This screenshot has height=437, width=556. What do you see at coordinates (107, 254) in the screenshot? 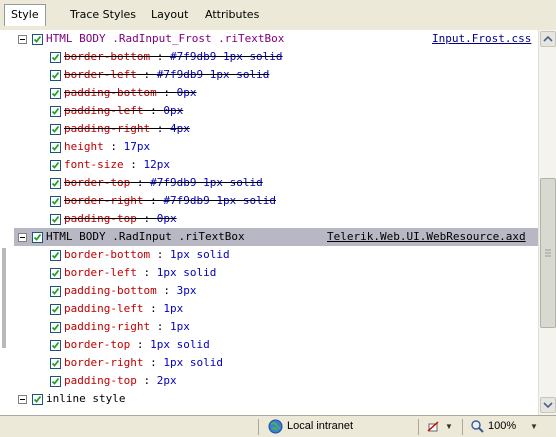
I see `property-name: border-bottom` at bounding box center [107, 254].